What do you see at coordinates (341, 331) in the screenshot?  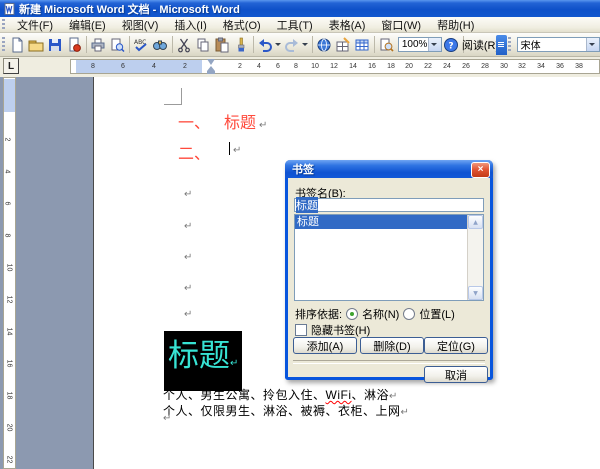 I see `hidden-bookmarks-label: 隐藏书签(H)` at bounding box center [341, 331].